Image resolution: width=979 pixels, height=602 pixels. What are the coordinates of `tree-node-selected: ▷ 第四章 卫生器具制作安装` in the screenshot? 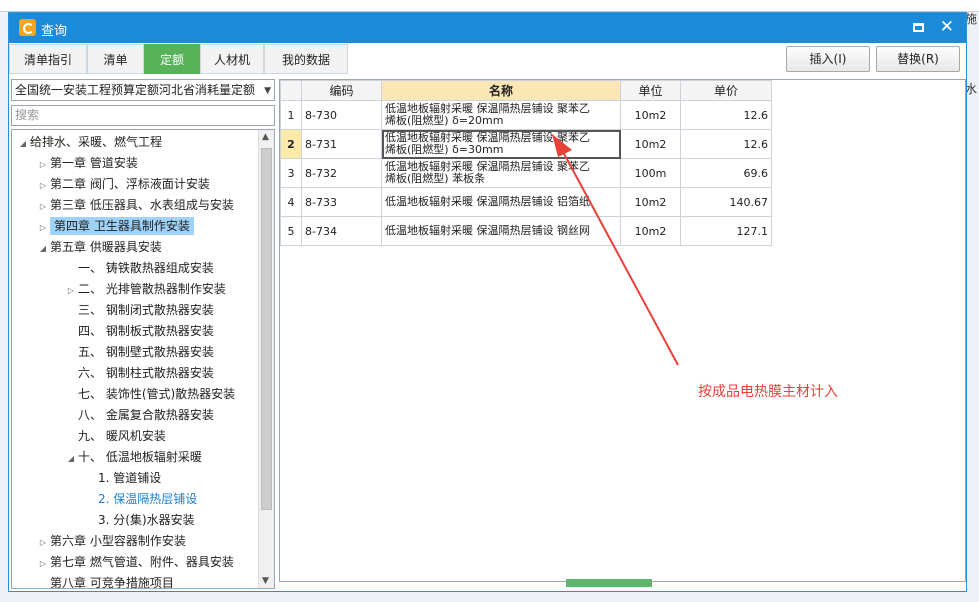 It's located at (115, 226).